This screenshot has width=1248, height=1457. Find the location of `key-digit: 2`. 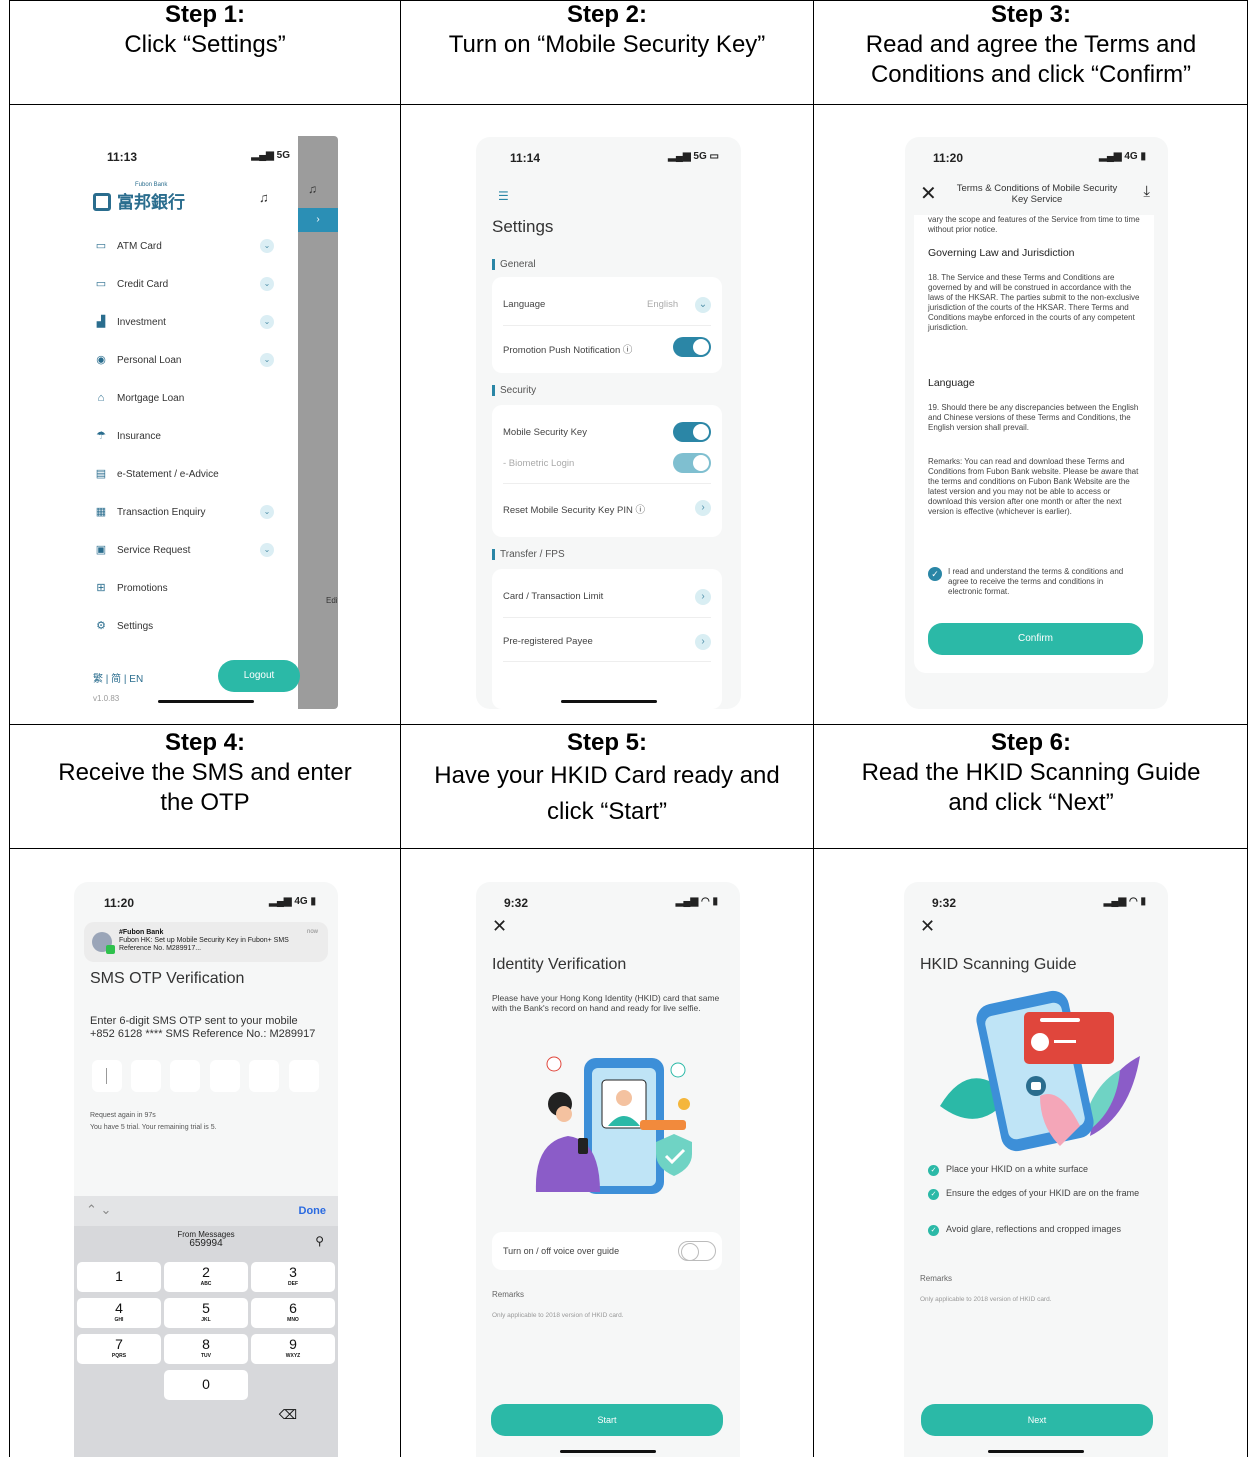

key-digit: 2 is located at coordinates (206, 1272).